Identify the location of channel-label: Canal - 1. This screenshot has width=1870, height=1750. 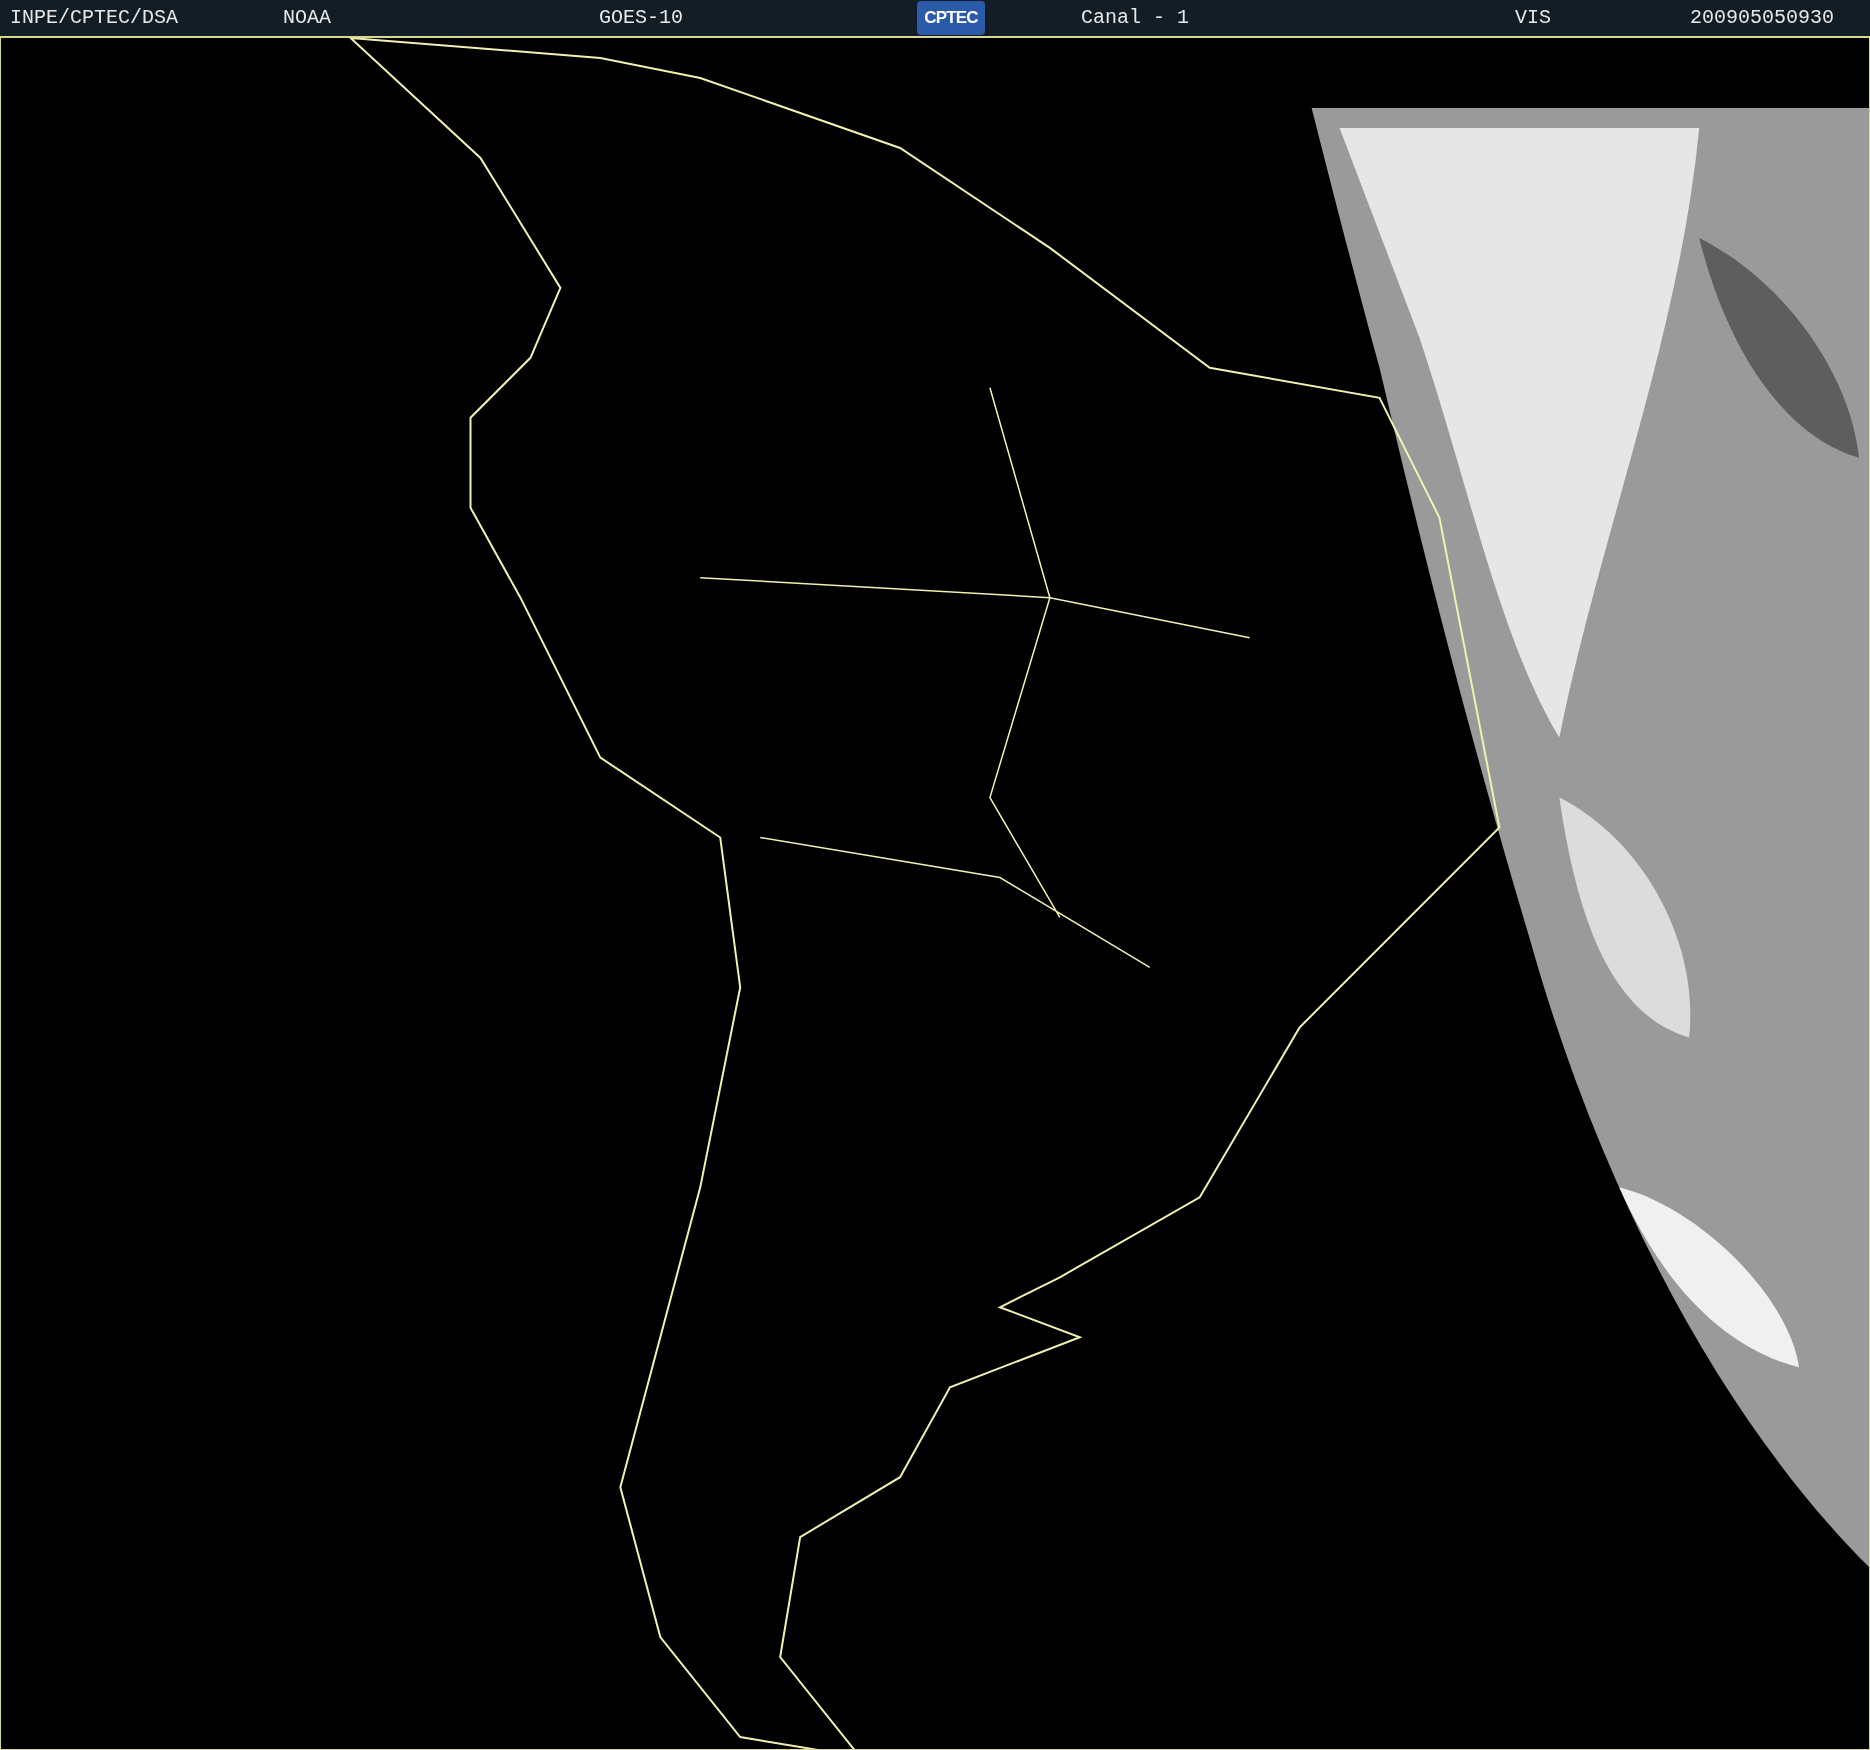
(1136, 18).